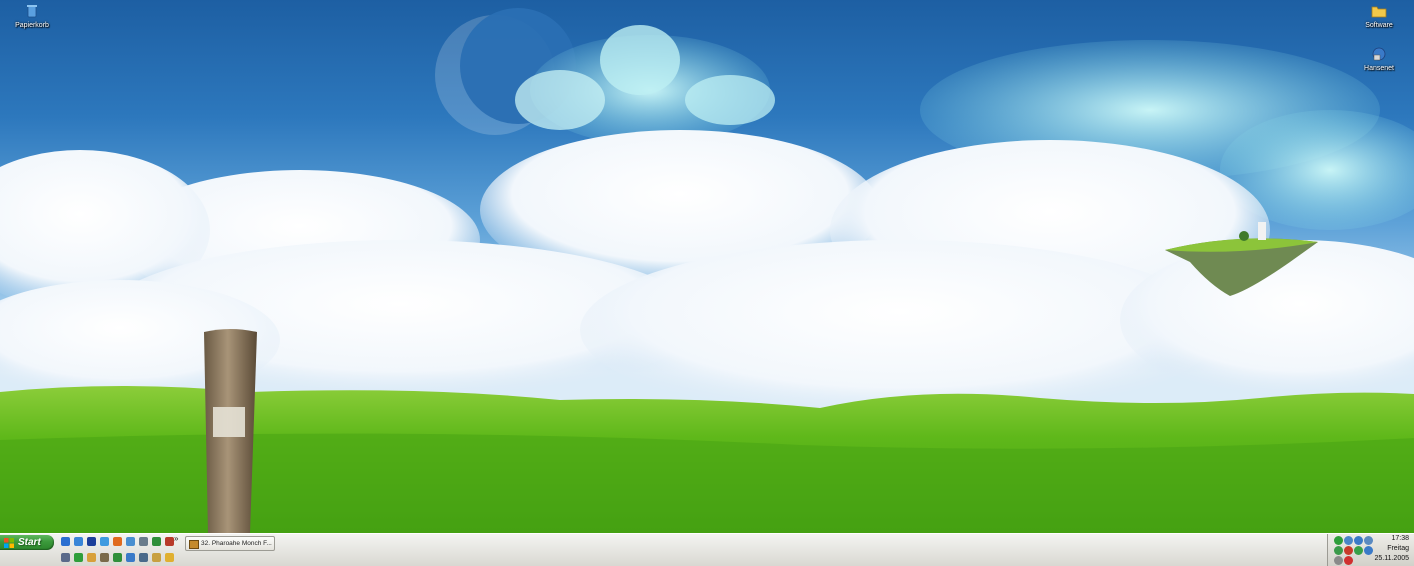 The height and width of the screenshot is (566, 1414). Describe the element at coordinates (1400, 538) in the screenshot. I see `clock-time: 17:38` at that location.